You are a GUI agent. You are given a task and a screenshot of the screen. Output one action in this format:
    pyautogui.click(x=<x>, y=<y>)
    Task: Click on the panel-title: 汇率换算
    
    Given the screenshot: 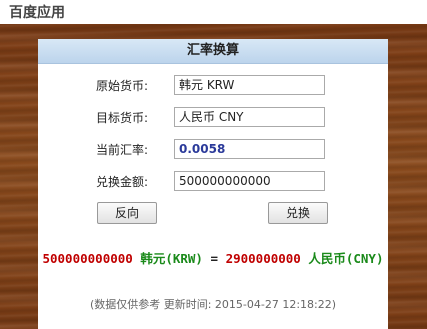 What is the action you would take?
    pyautogui.click(x=212, y=50)
    